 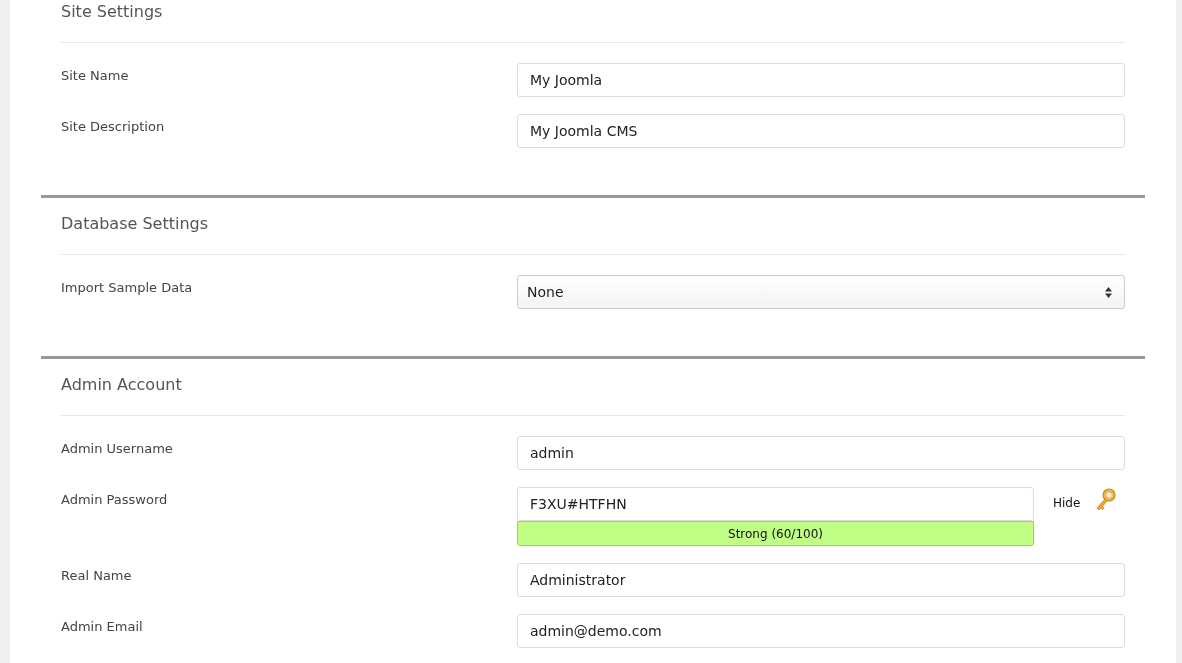 I want to click on section-title: Admin Account, so click(x=122, y=385).